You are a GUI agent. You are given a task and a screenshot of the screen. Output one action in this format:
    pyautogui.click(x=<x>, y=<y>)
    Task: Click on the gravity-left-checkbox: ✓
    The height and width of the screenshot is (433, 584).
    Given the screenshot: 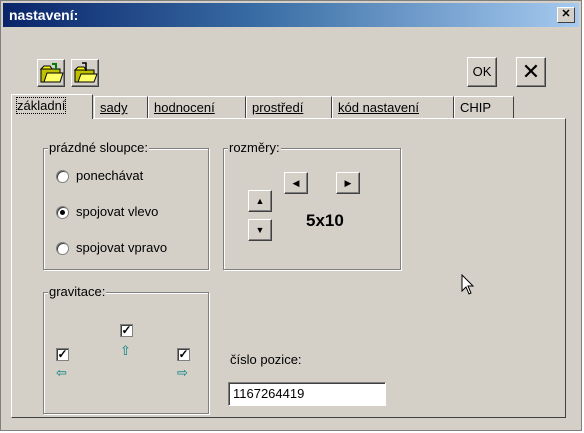 What is the action you would take?
    pyautogui.click(x=62, y=354)
    